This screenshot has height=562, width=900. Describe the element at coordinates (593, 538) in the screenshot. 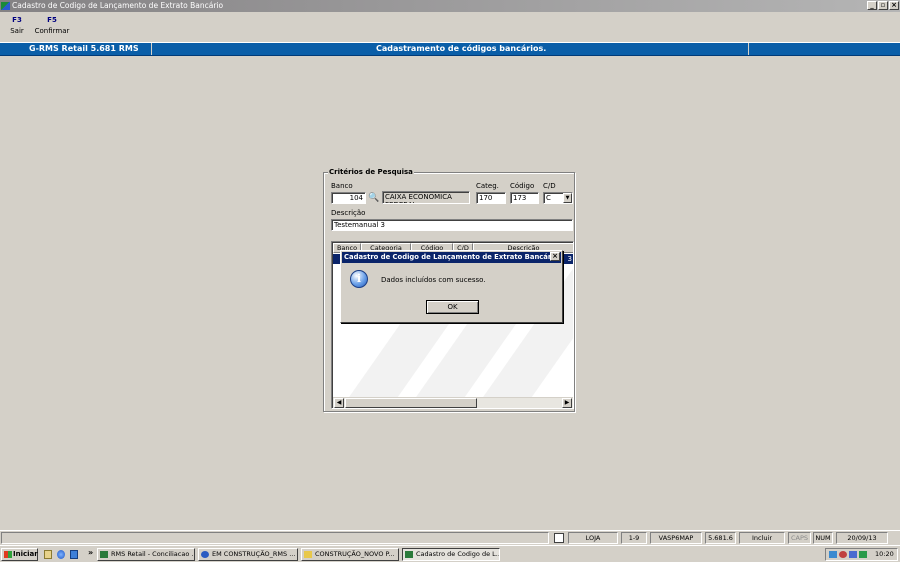

I see `status-loja: LOJA` at that location.